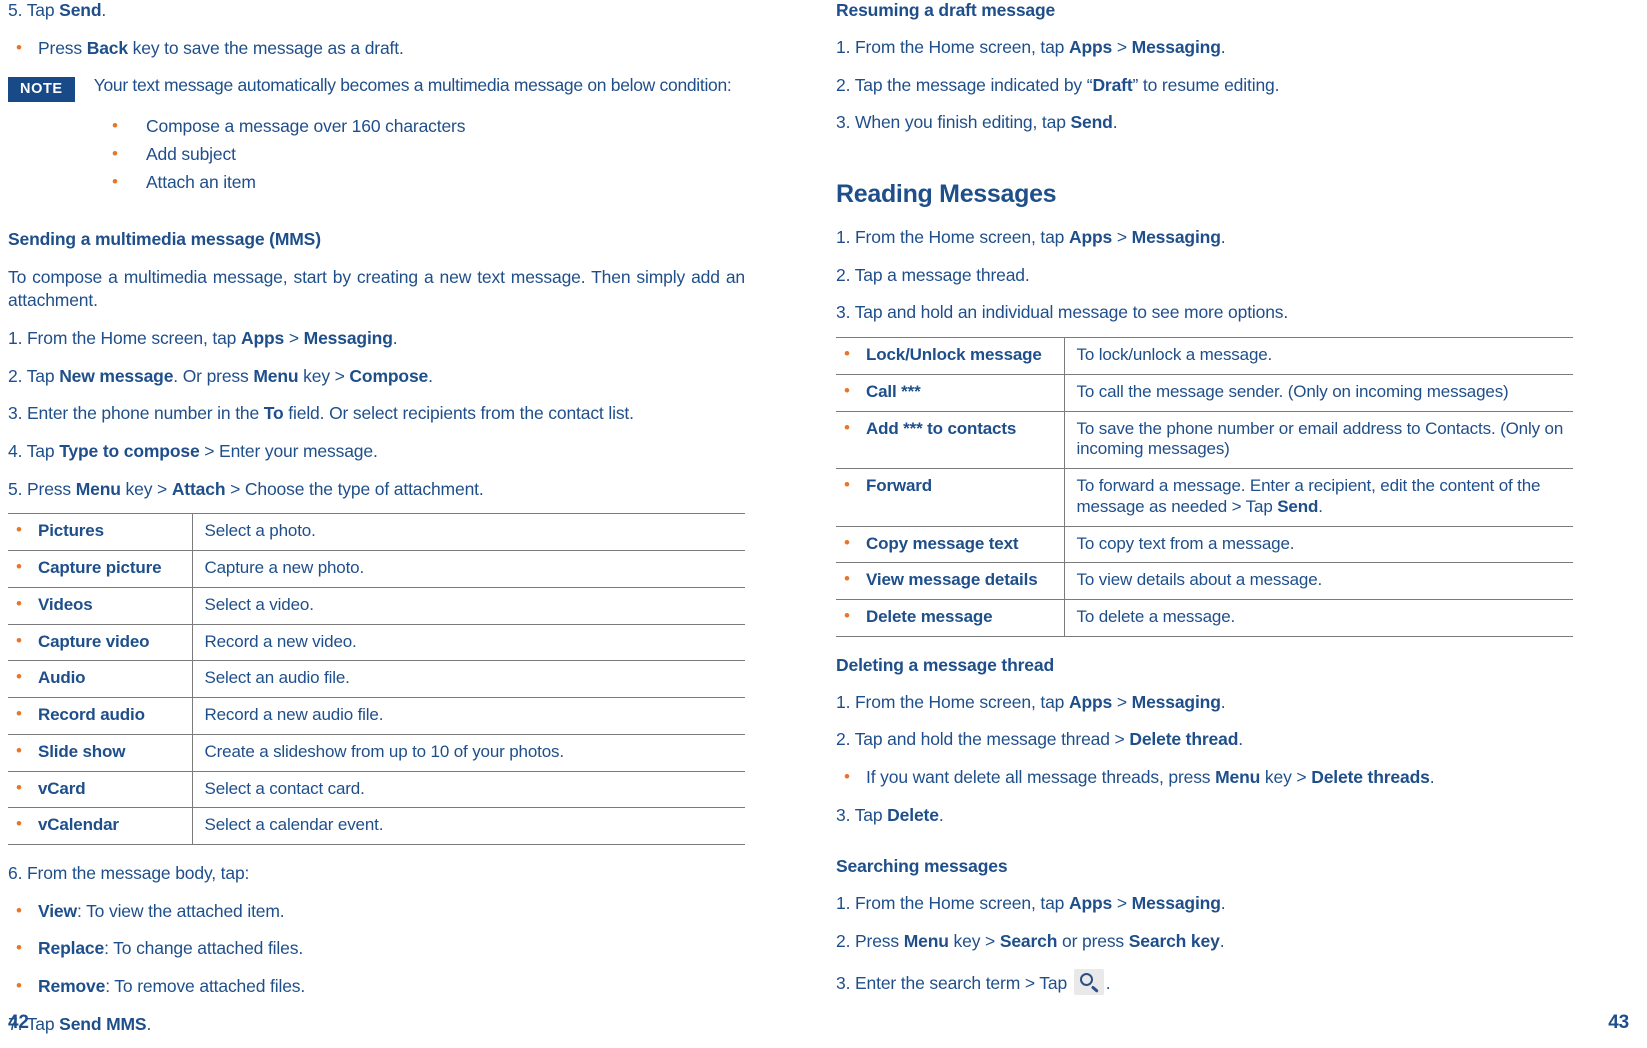  Describe the element at coordinates (913, 814) in the screenshot. I see `deleting-step-3-bold: Delete` at that location.